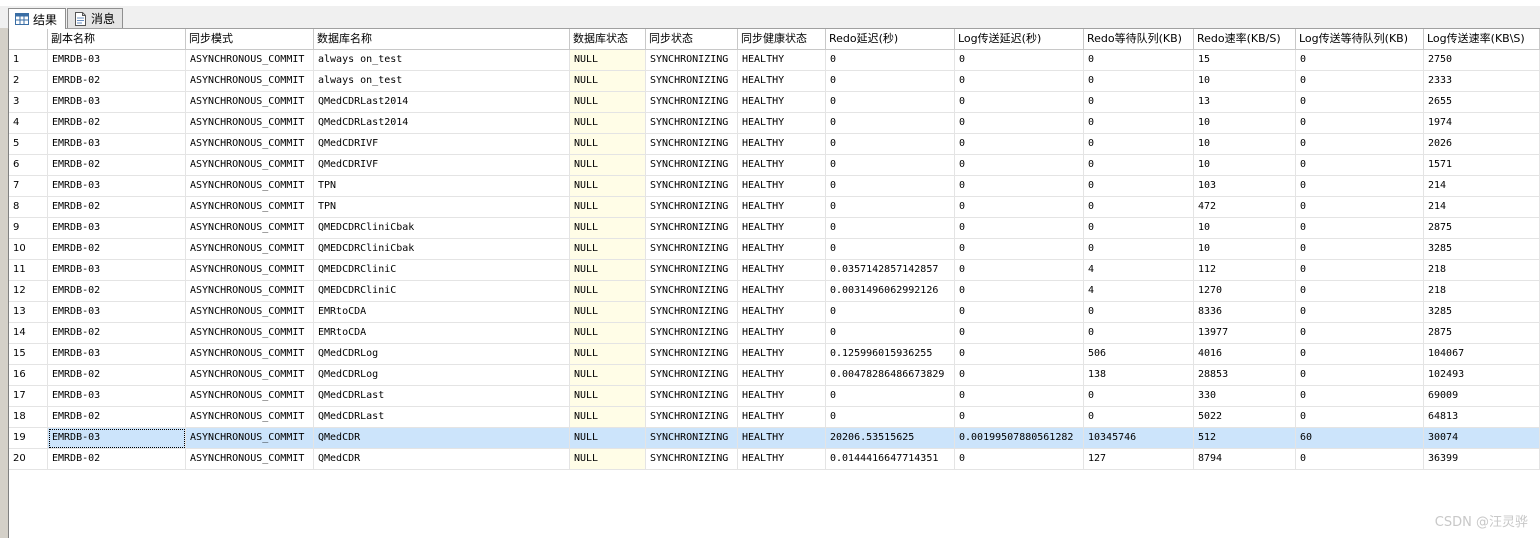 Image resolution: width=1540 pixels, height=538 pixels. What do you see at coordinates (890, 459) in the screenshot?
I see `cell-redo-delay: 0.0144416647714351` at bounding box center [890, 459].